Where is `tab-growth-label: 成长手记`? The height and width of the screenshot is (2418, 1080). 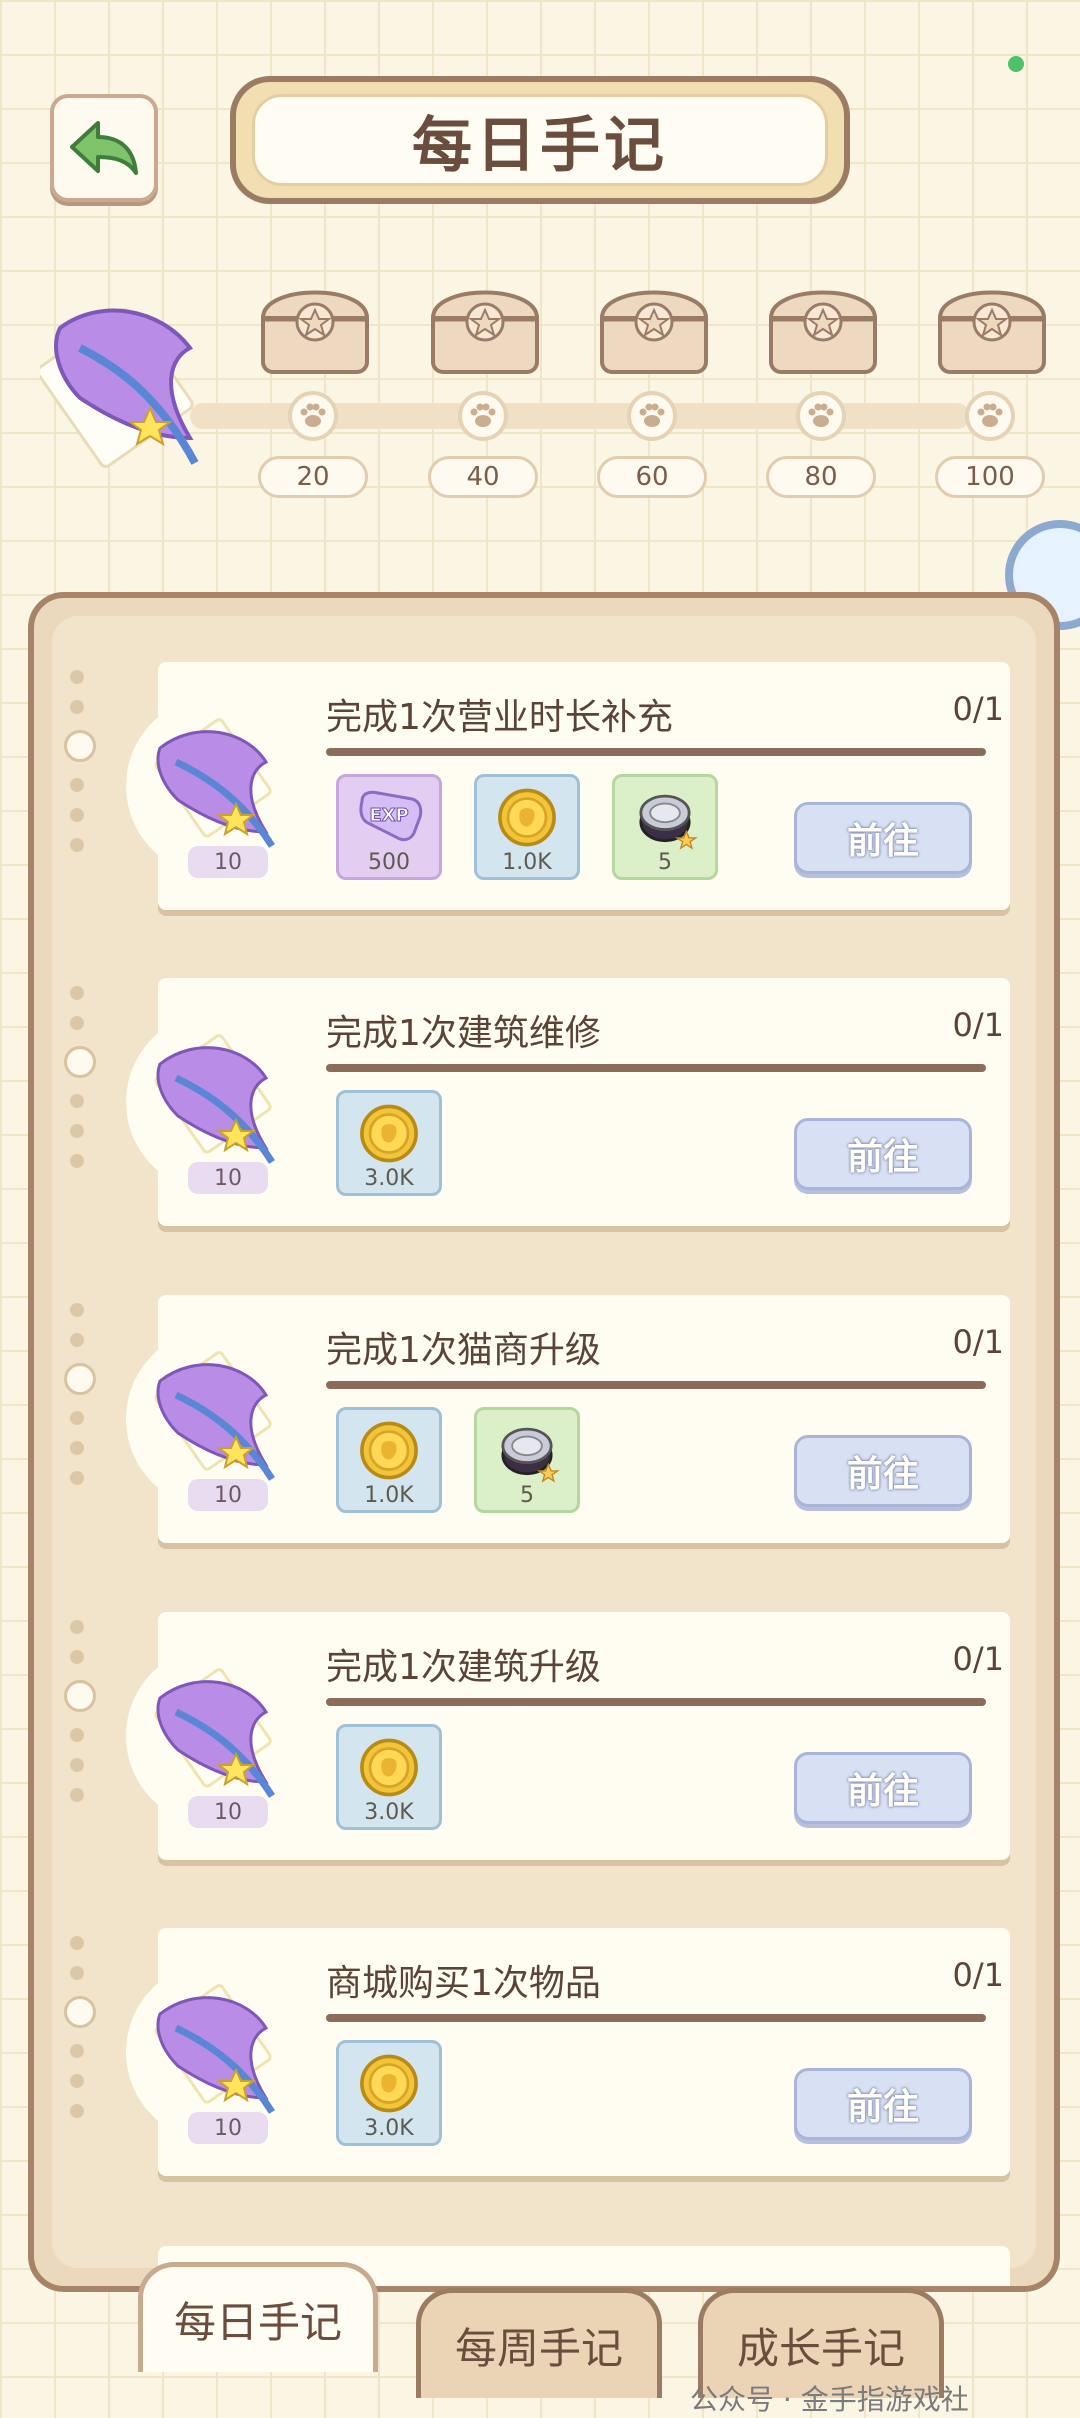
tab-growth-label: 成长手记 is located at coordinates (820, 2348).